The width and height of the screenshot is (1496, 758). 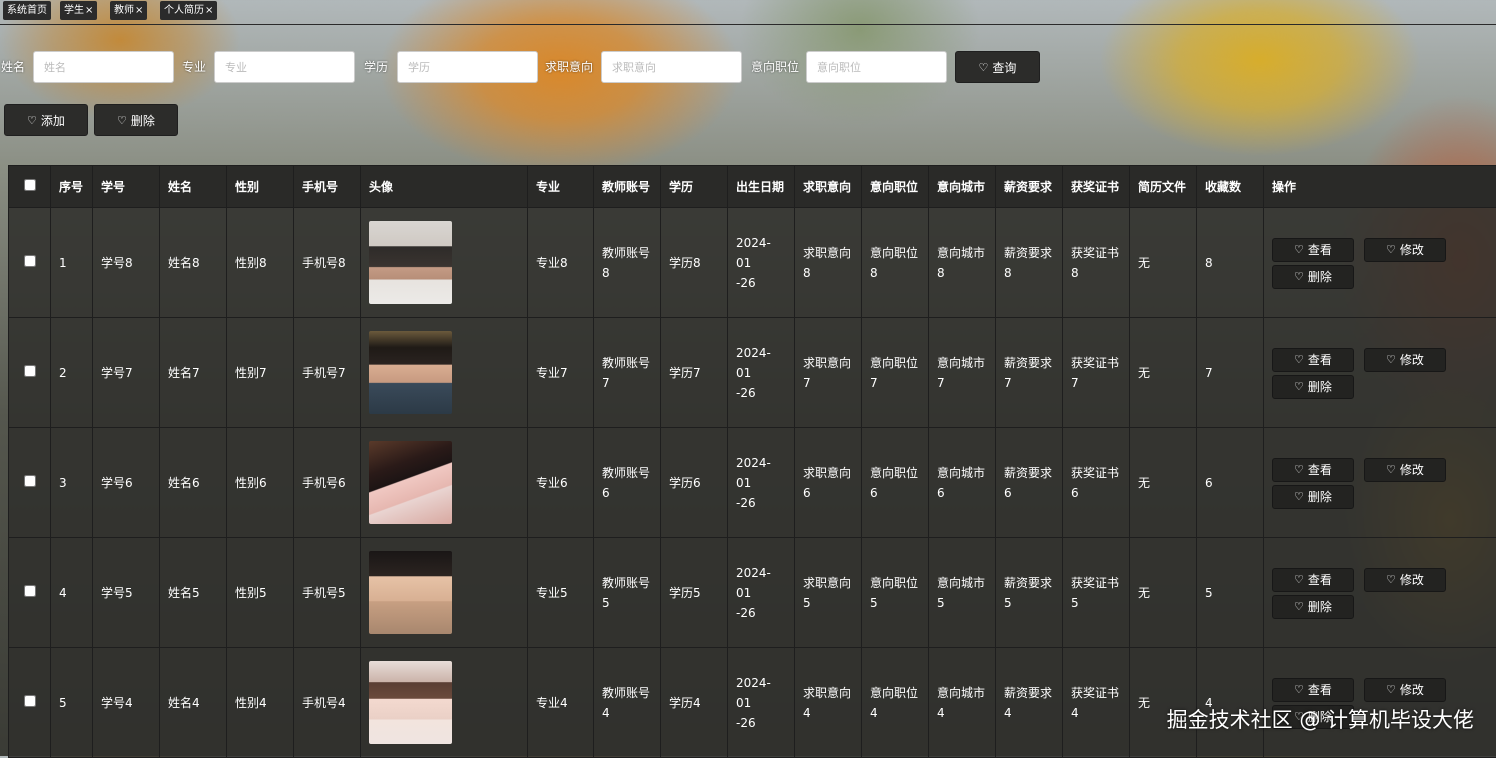 I want to click on gender-cell: 性别4, so click(x=260, y=703).